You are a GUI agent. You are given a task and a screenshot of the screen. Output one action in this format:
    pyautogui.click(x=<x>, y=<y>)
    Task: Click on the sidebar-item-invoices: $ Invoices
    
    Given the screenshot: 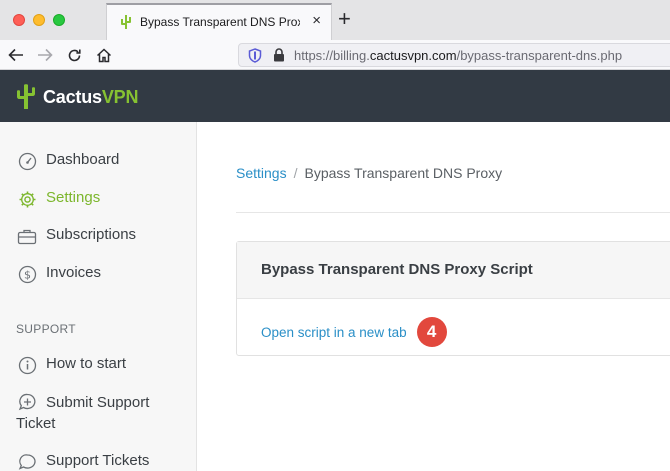 What is the action you would take?
    pyautogui.click(x=58, y=274)
    